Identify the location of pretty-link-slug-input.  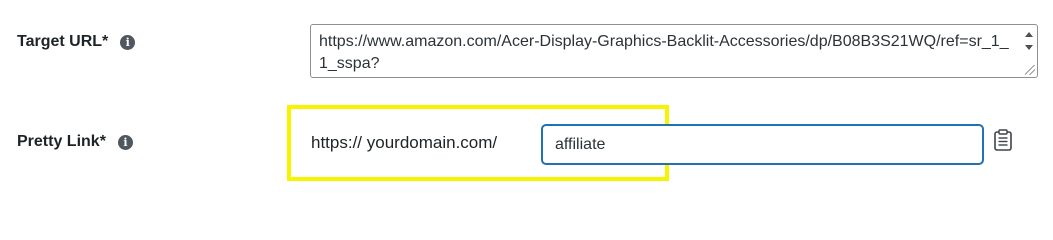
(762, 144).